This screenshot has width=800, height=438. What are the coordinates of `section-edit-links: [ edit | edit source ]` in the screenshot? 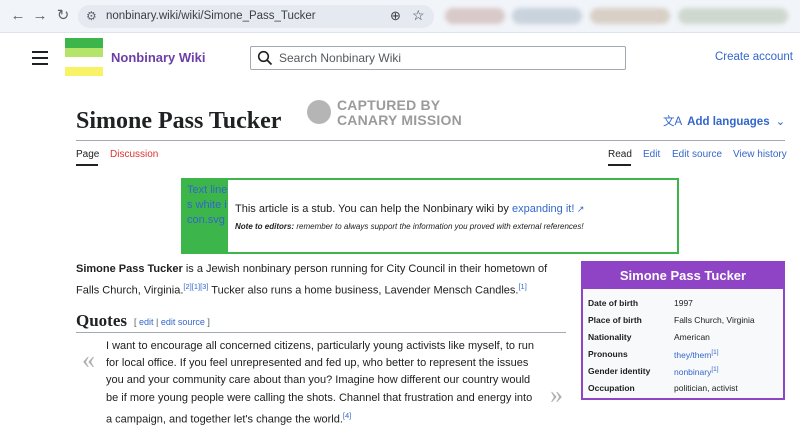 It's located at (172, 322).